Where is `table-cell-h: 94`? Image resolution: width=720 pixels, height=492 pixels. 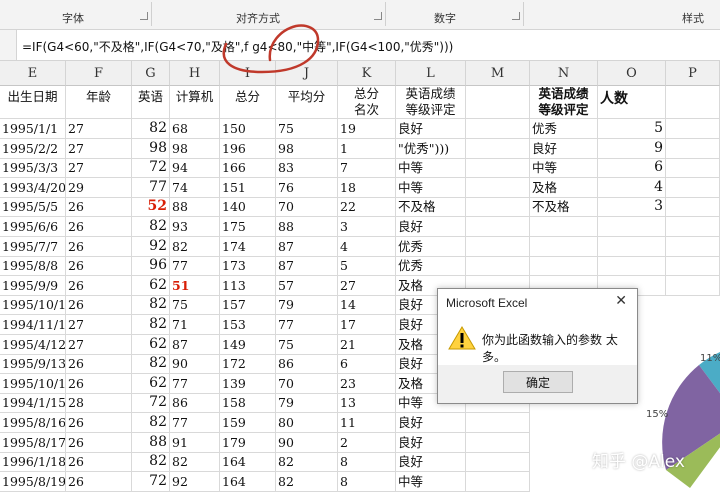
table-cell-h: 94 is located at coordinates (195, 168).